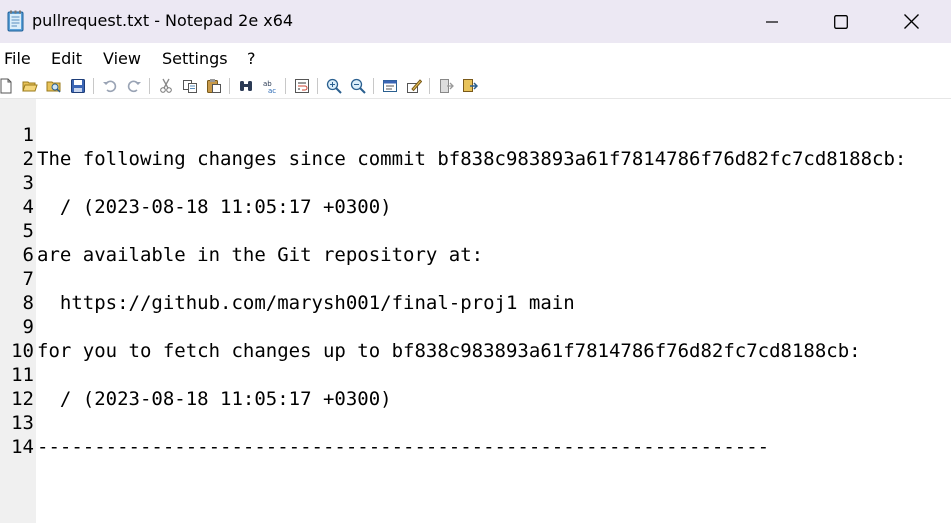  Describe the element at coordinates (358, 86) in the screenshot. I see `zoom-out-icon` at that location.